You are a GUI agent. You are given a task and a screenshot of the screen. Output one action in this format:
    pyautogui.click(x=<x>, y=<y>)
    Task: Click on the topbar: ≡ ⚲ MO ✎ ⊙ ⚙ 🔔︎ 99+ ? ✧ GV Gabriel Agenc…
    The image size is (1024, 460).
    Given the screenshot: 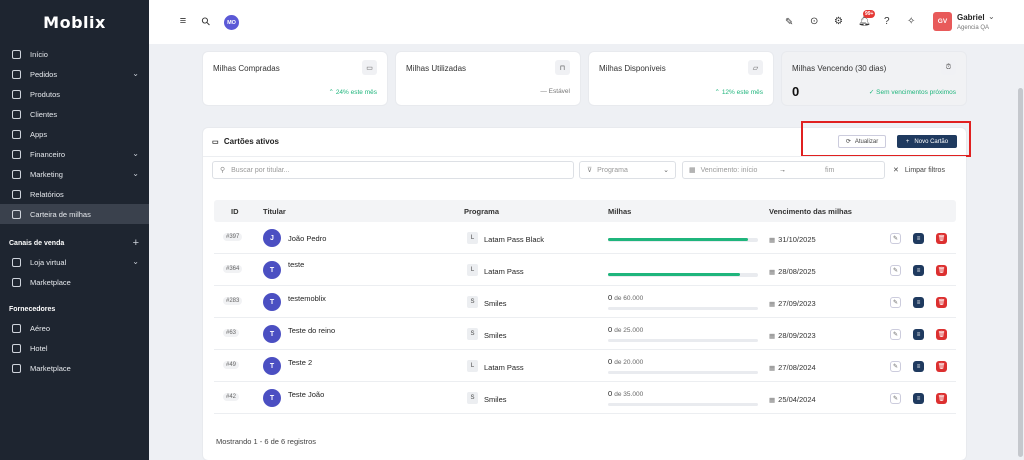 What is the action you would take?
    pyautogui.click(x=586, y=22)
    